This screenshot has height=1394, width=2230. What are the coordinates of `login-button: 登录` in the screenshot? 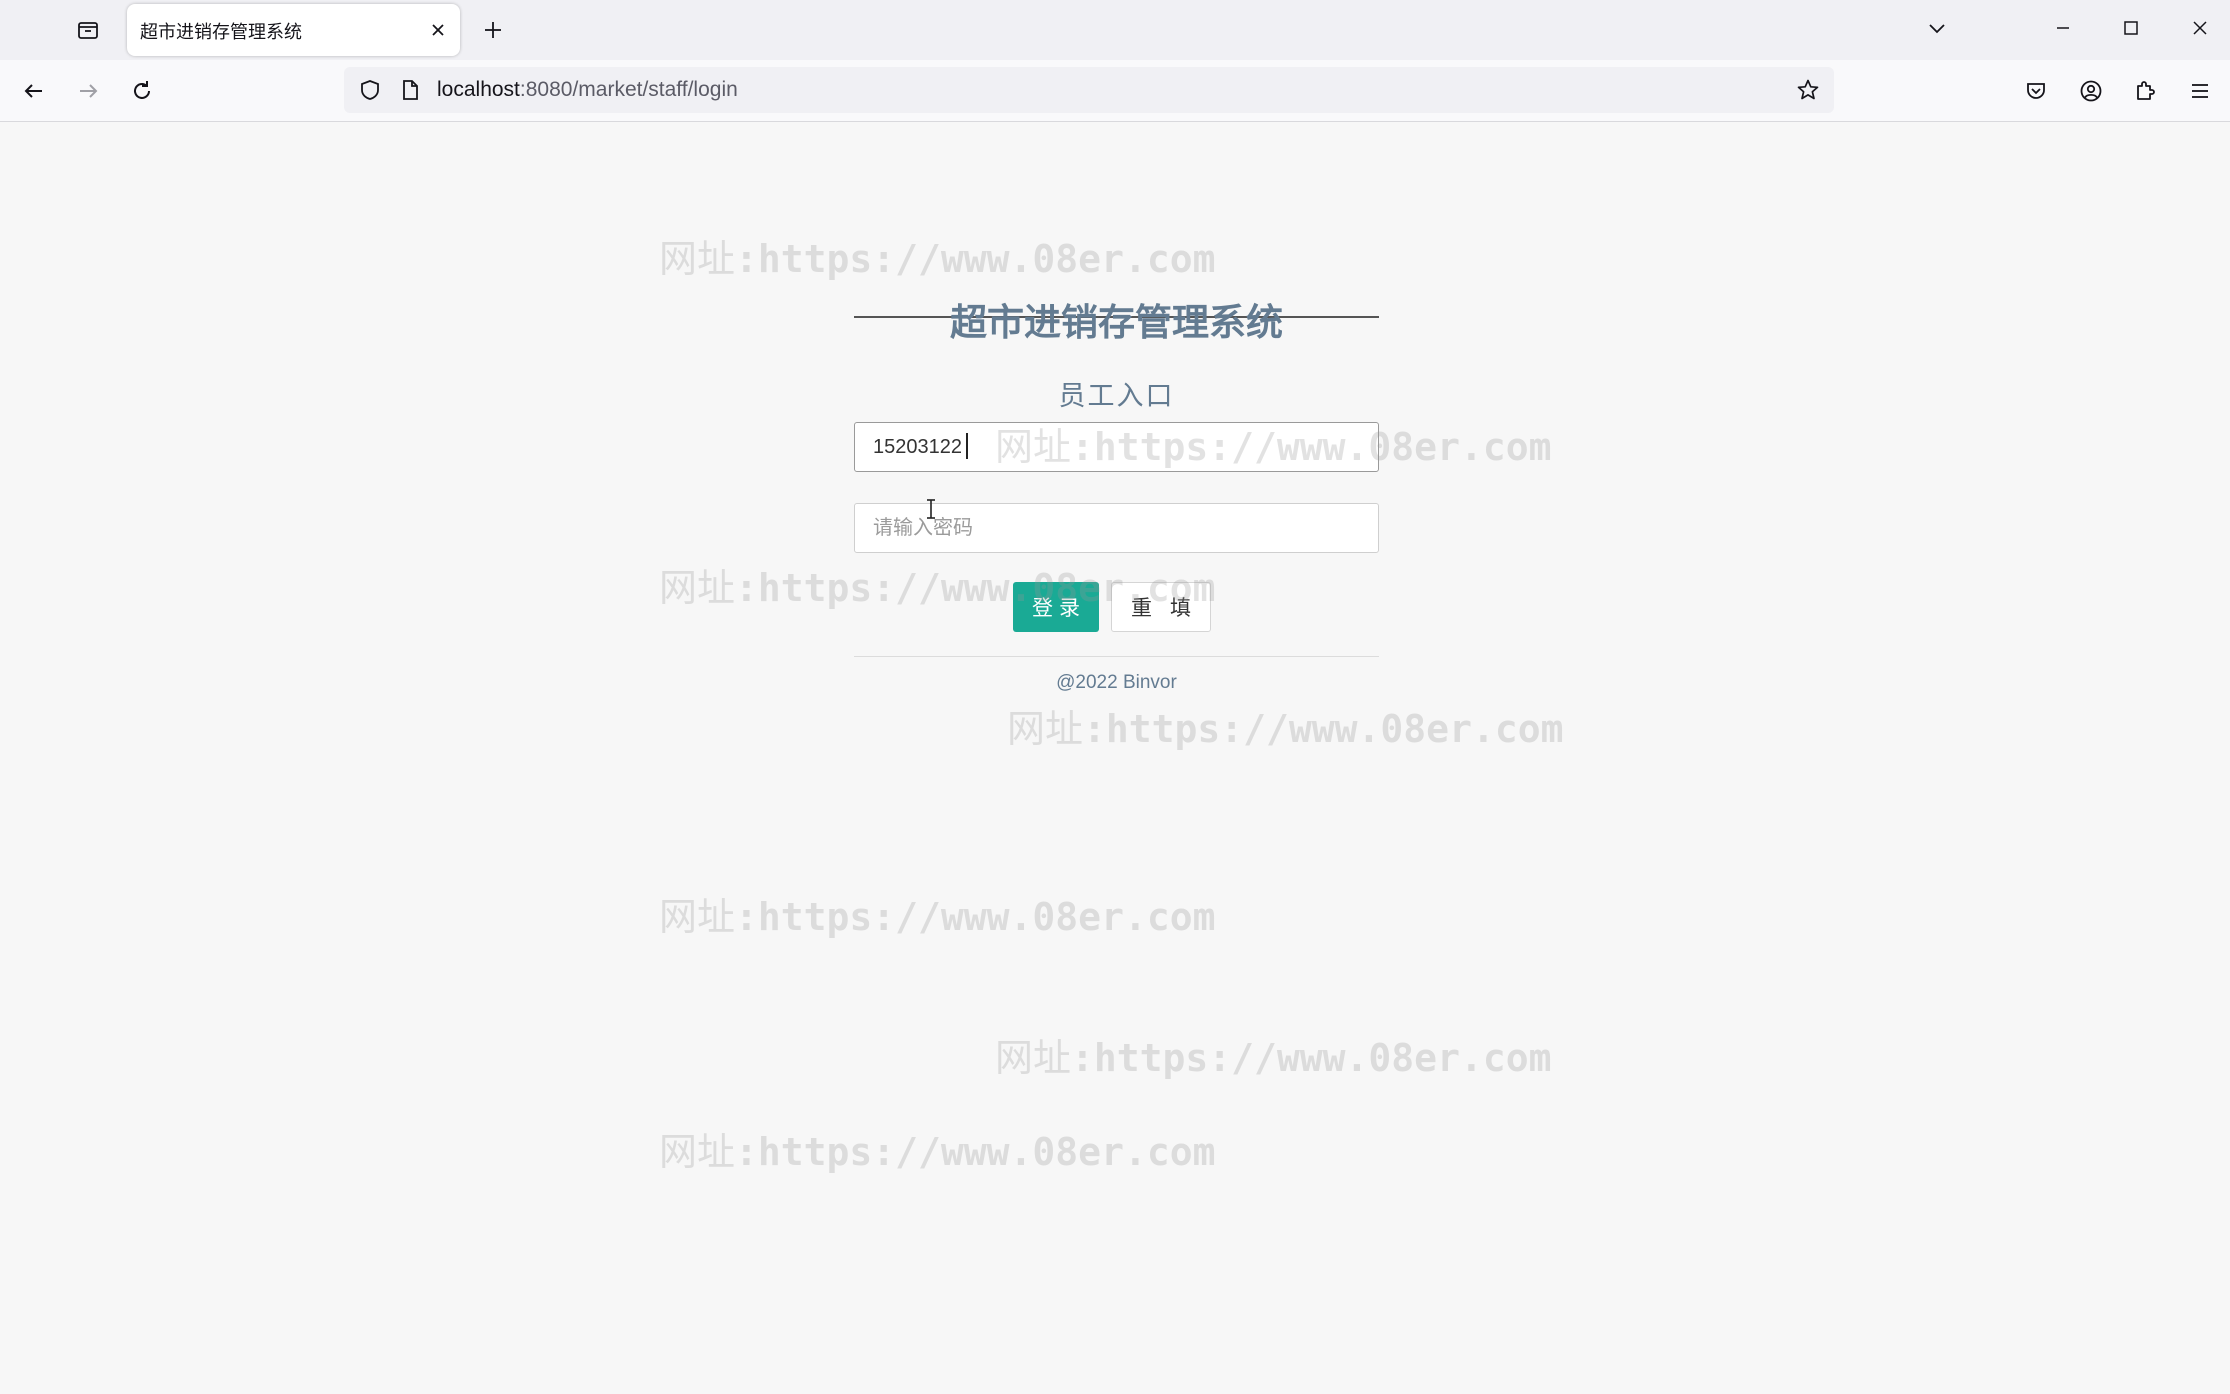 It's located at (1056, 607).